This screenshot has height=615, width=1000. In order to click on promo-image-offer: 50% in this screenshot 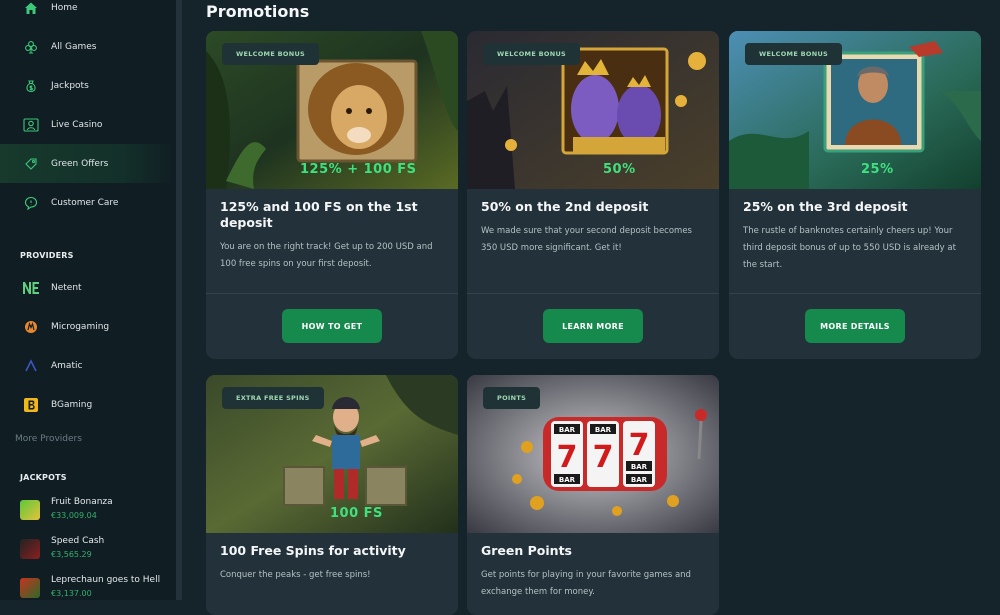, I will do `click(619, 169)`.